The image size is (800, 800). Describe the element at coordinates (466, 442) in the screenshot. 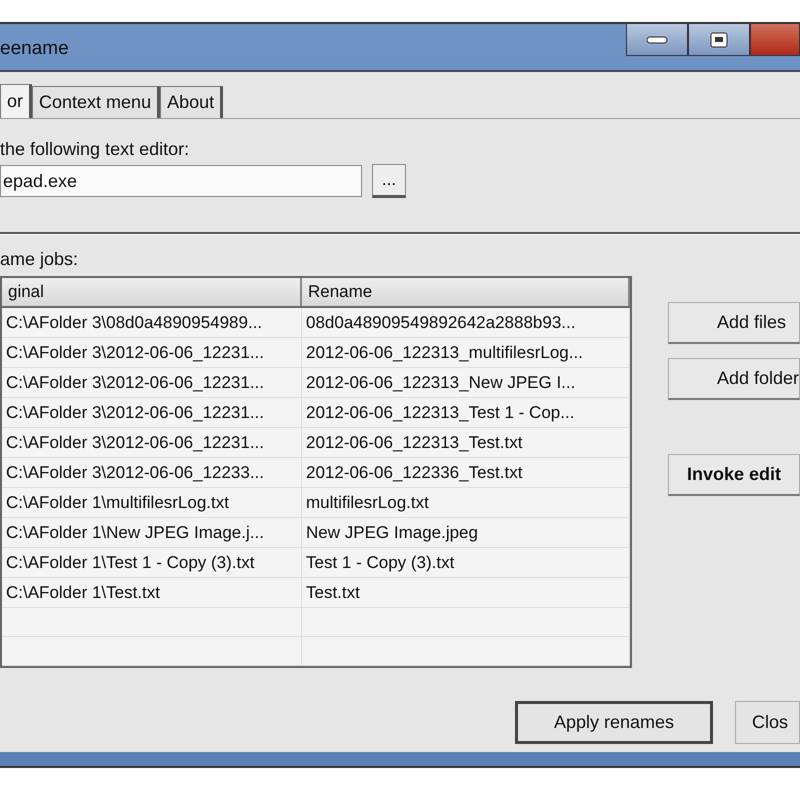

I see `table-cell: 2012-06-06_122313_Test.txt` at that location.